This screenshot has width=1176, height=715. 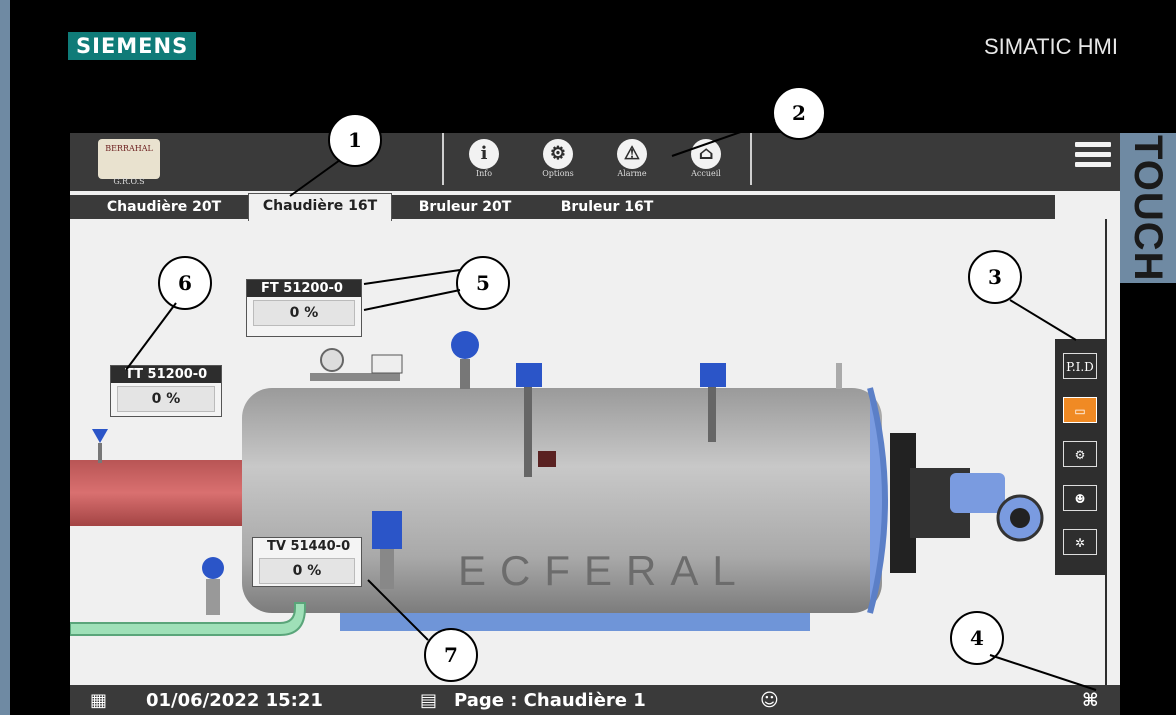 I want to click on boiler-base, so click(x=575, y=621).